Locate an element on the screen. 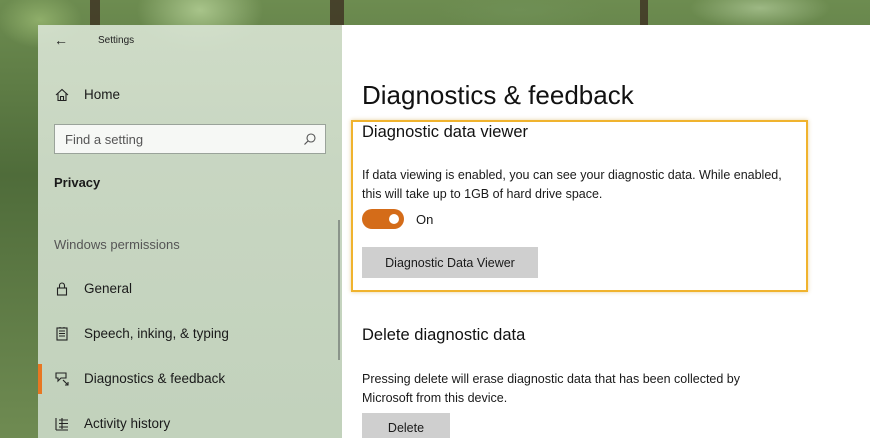  section-heading-privacy: Privacy is located at coordinates (77, 182).